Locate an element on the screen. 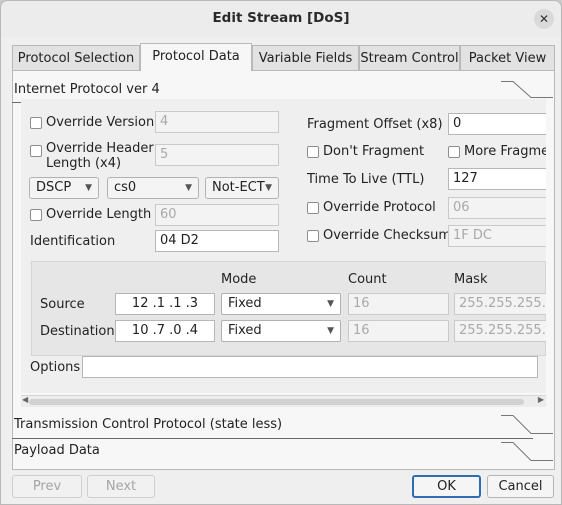 The image size is (562, 505). override-length-checkbox is located at coordinates (36, 215).